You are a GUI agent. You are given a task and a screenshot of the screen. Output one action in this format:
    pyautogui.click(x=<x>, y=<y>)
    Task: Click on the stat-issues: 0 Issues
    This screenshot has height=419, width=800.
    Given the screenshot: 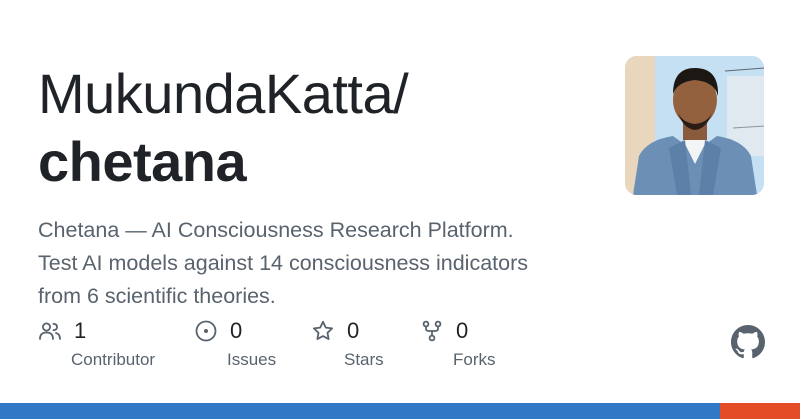 What is the action you would take?
    pyautogui.click(x=235, y=344)
    